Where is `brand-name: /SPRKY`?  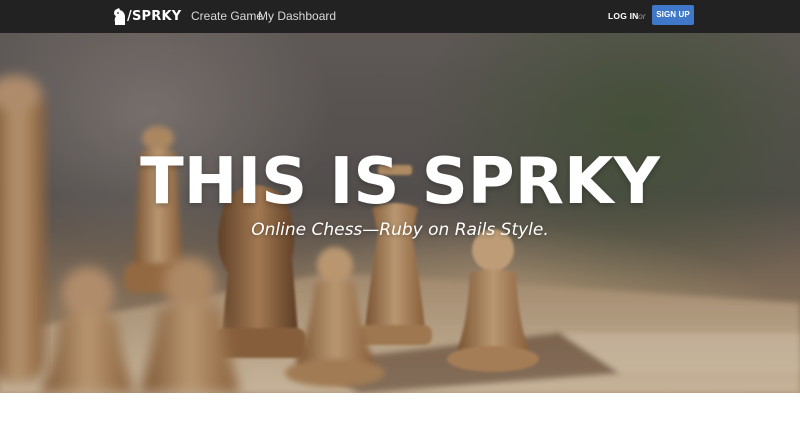 brand-name: /SPRKY is located at coordinates (154, 16).